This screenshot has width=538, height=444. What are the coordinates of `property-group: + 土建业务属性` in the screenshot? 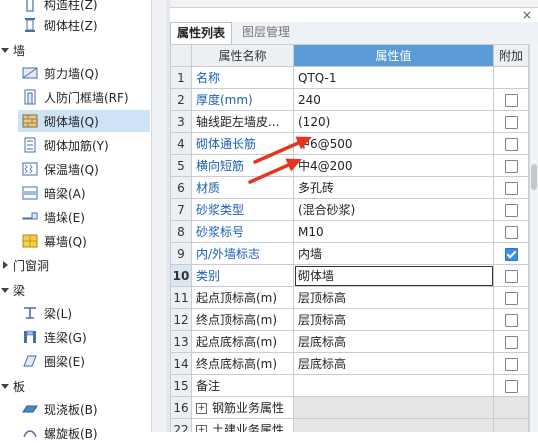 It's located at (242, 425).